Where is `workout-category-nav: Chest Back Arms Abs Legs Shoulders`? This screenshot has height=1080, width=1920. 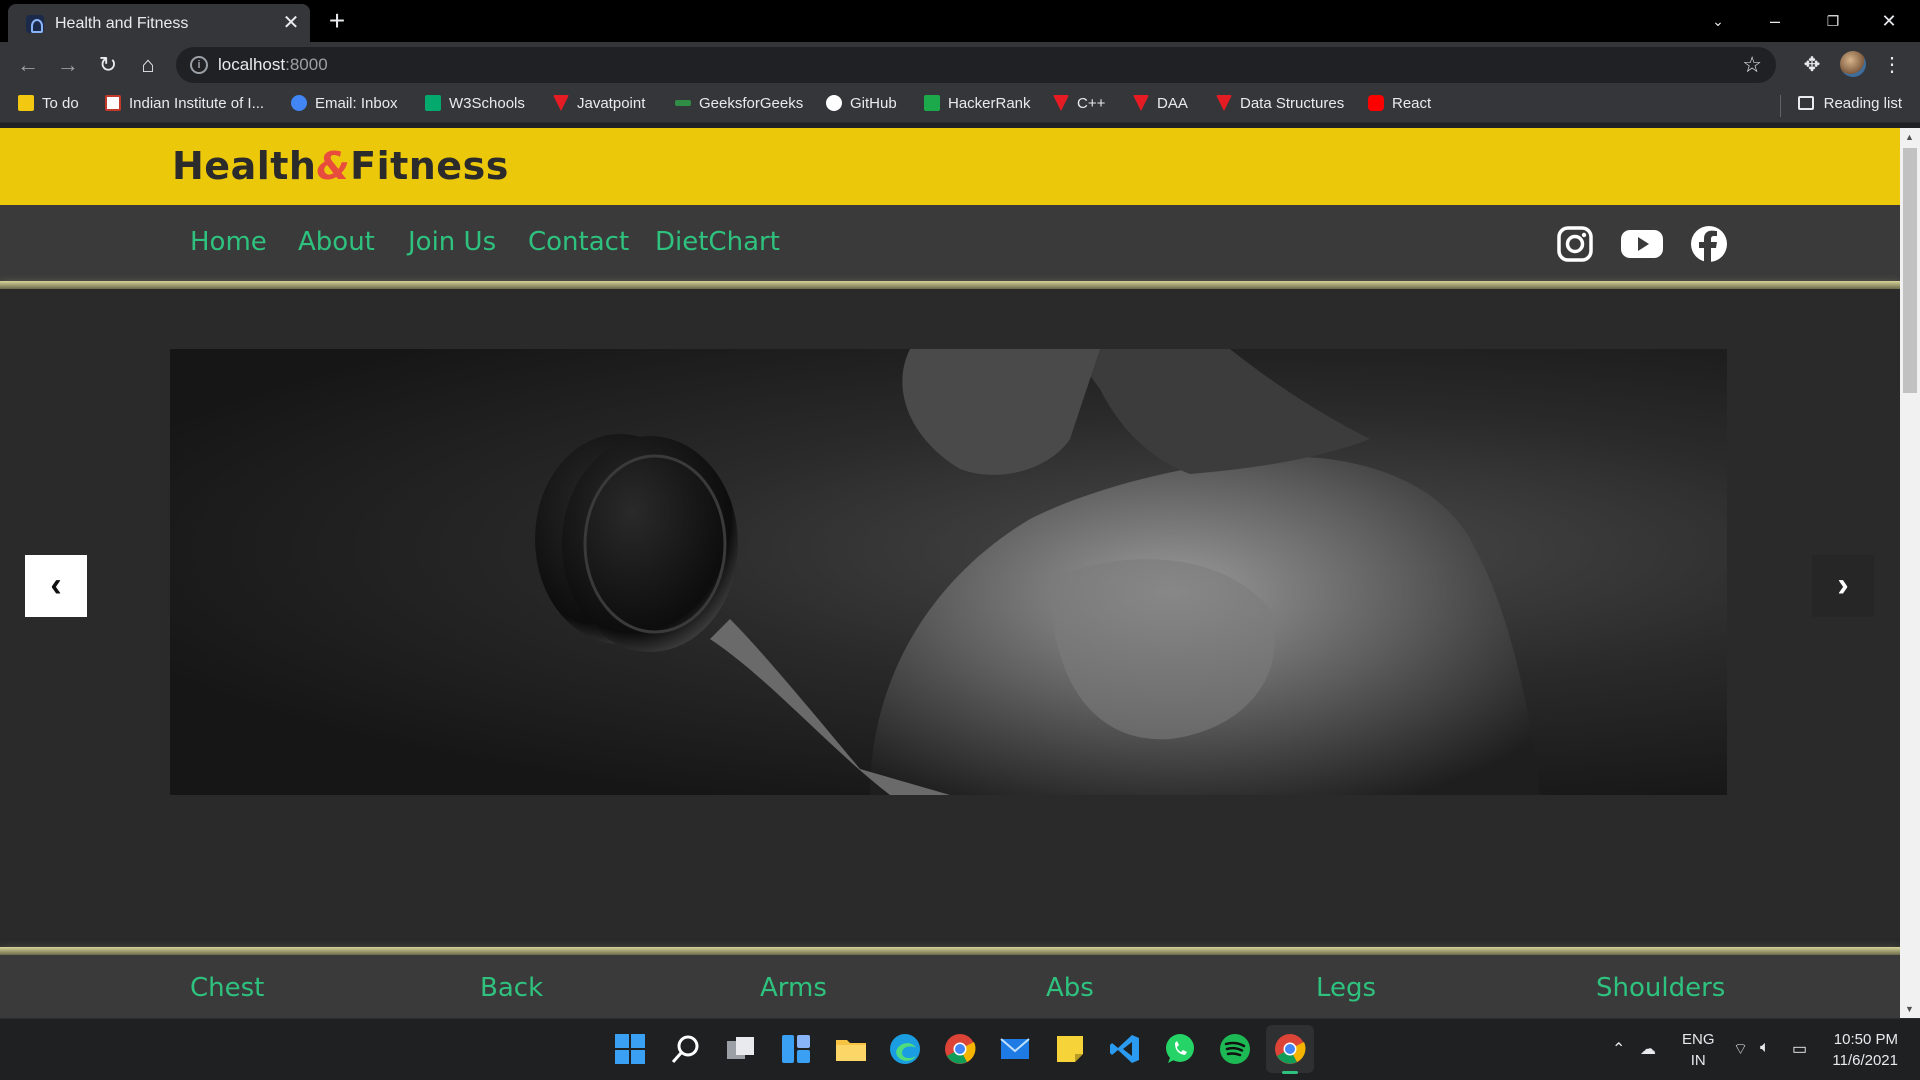
workout-category-nav: Chest Back Arms Abs Legs Shoulders is located at coordinates (950, 986).